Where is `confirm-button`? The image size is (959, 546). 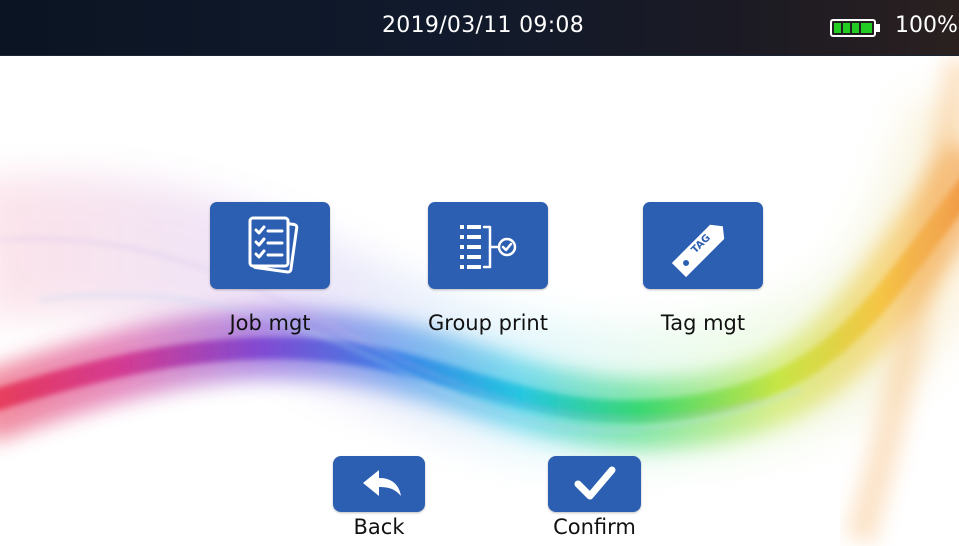 confirm-button is located at coordinates (594, 484).